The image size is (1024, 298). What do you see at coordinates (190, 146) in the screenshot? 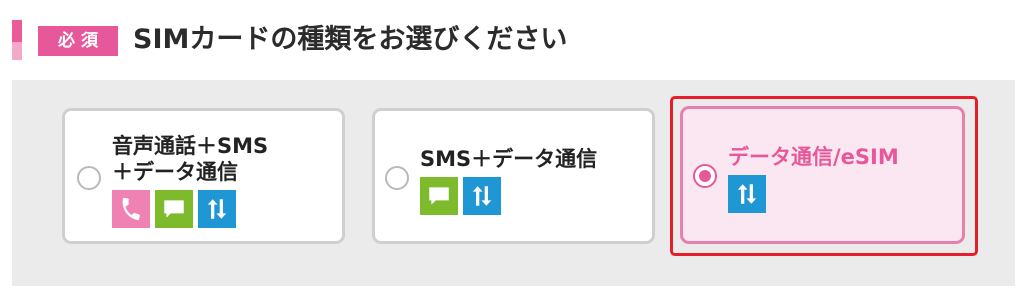
I see `option-label-line1: 音声通話＋SMS` at bounding box center [190, 146].